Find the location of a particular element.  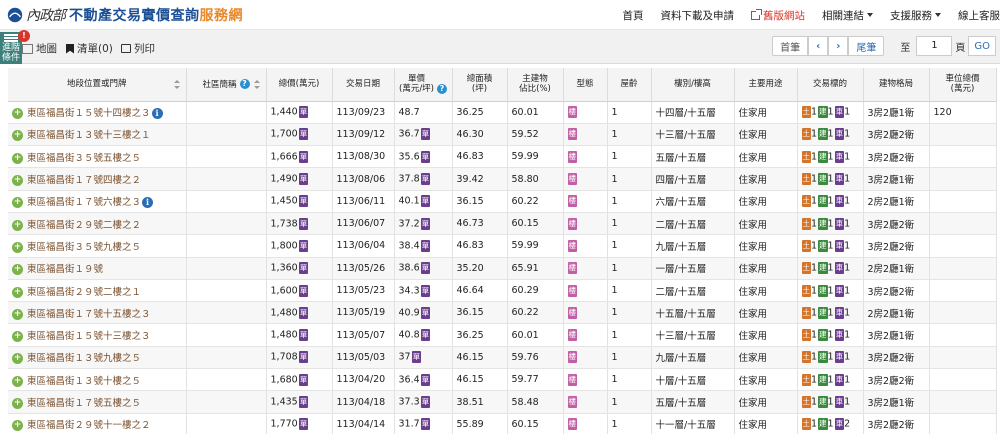

column-header-total-area: 總面積 (坪) is located at coordinates (480, 85).